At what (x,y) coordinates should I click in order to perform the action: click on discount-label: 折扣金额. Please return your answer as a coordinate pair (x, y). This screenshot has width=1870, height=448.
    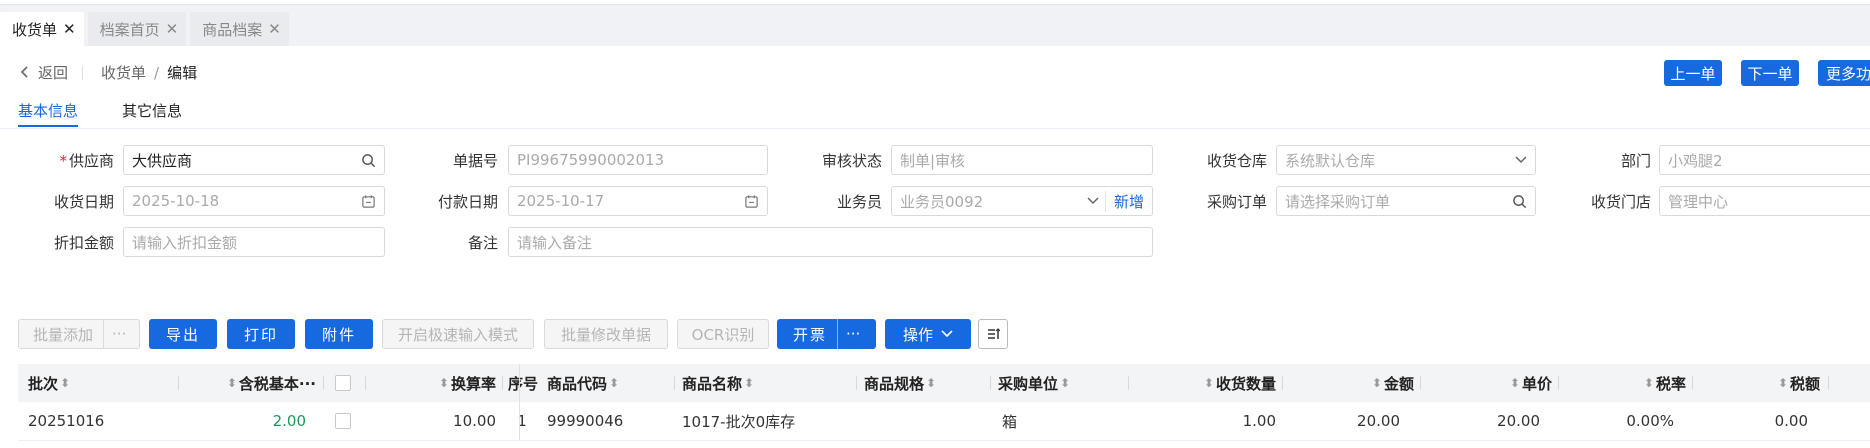
    Looking at the image, I should click on (83, 243).